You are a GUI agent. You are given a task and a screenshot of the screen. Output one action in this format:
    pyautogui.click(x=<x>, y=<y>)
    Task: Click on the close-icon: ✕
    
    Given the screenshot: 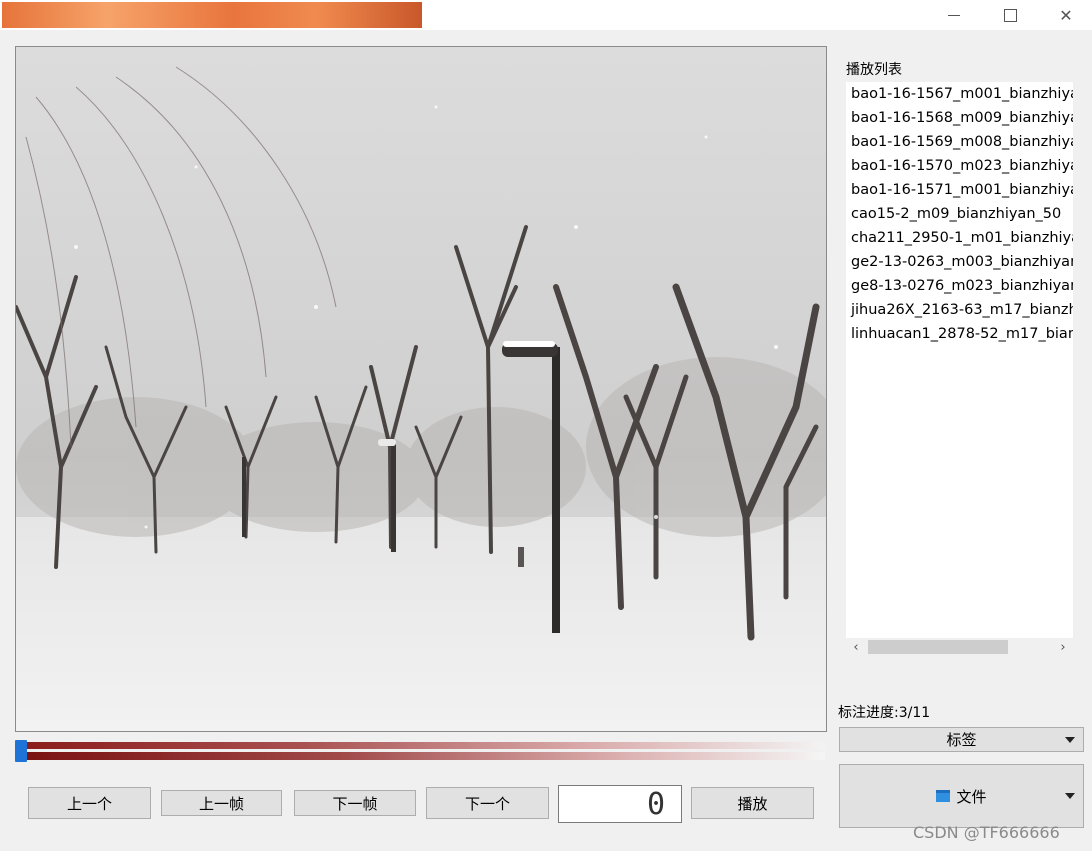 What is the action you would take?
    pyautogui.click(x=1066, y=15)
    